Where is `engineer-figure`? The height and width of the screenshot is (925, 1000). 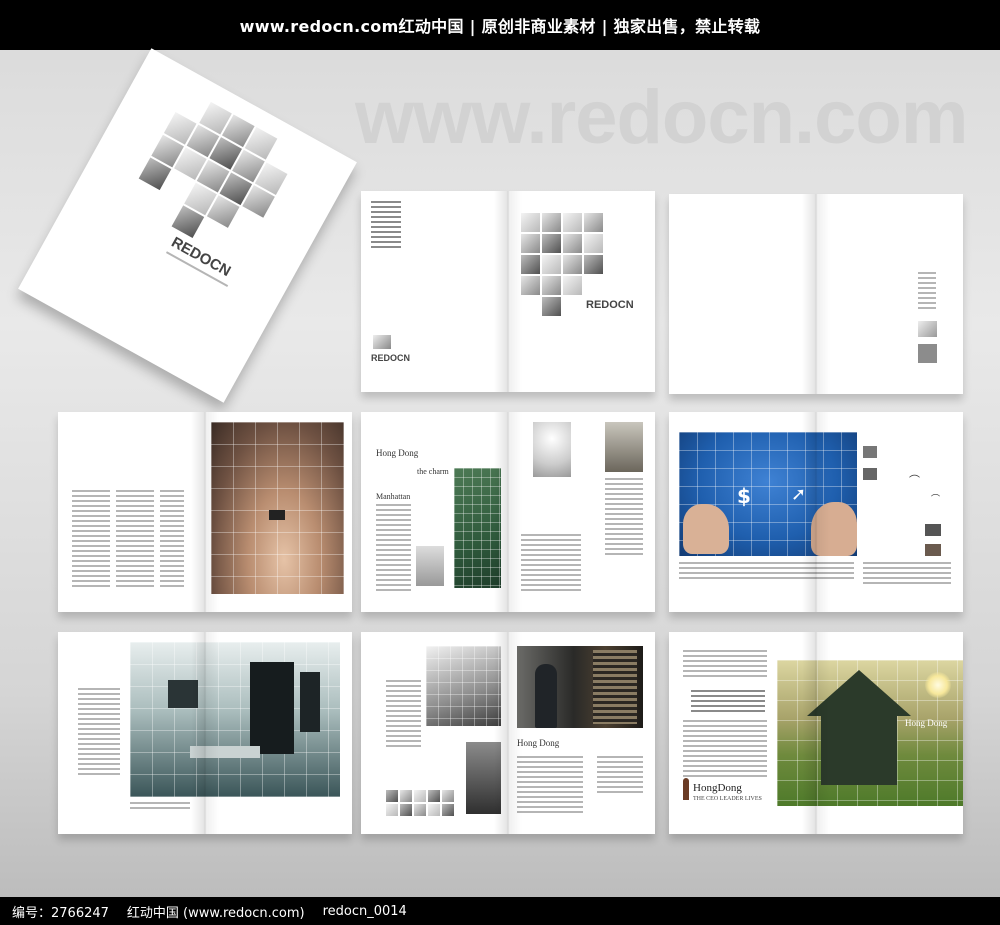
engineer-figure is located at coordinates (546, 696).